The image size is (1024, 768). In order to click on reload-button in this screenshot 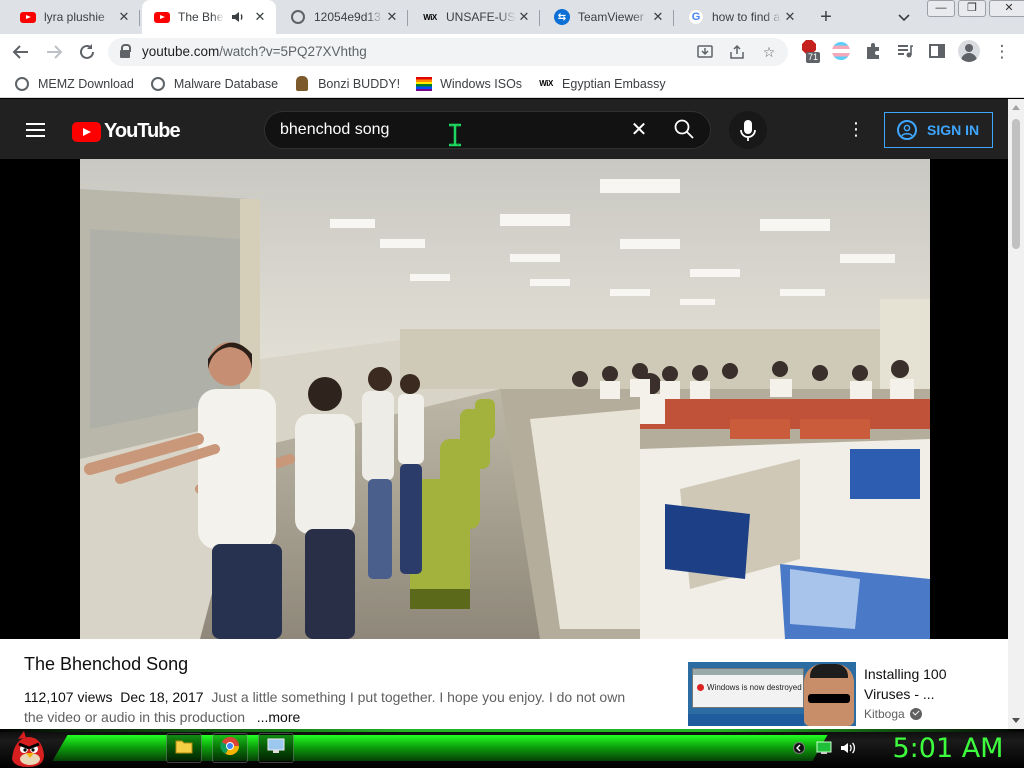, I will do `click(87, 52)`.